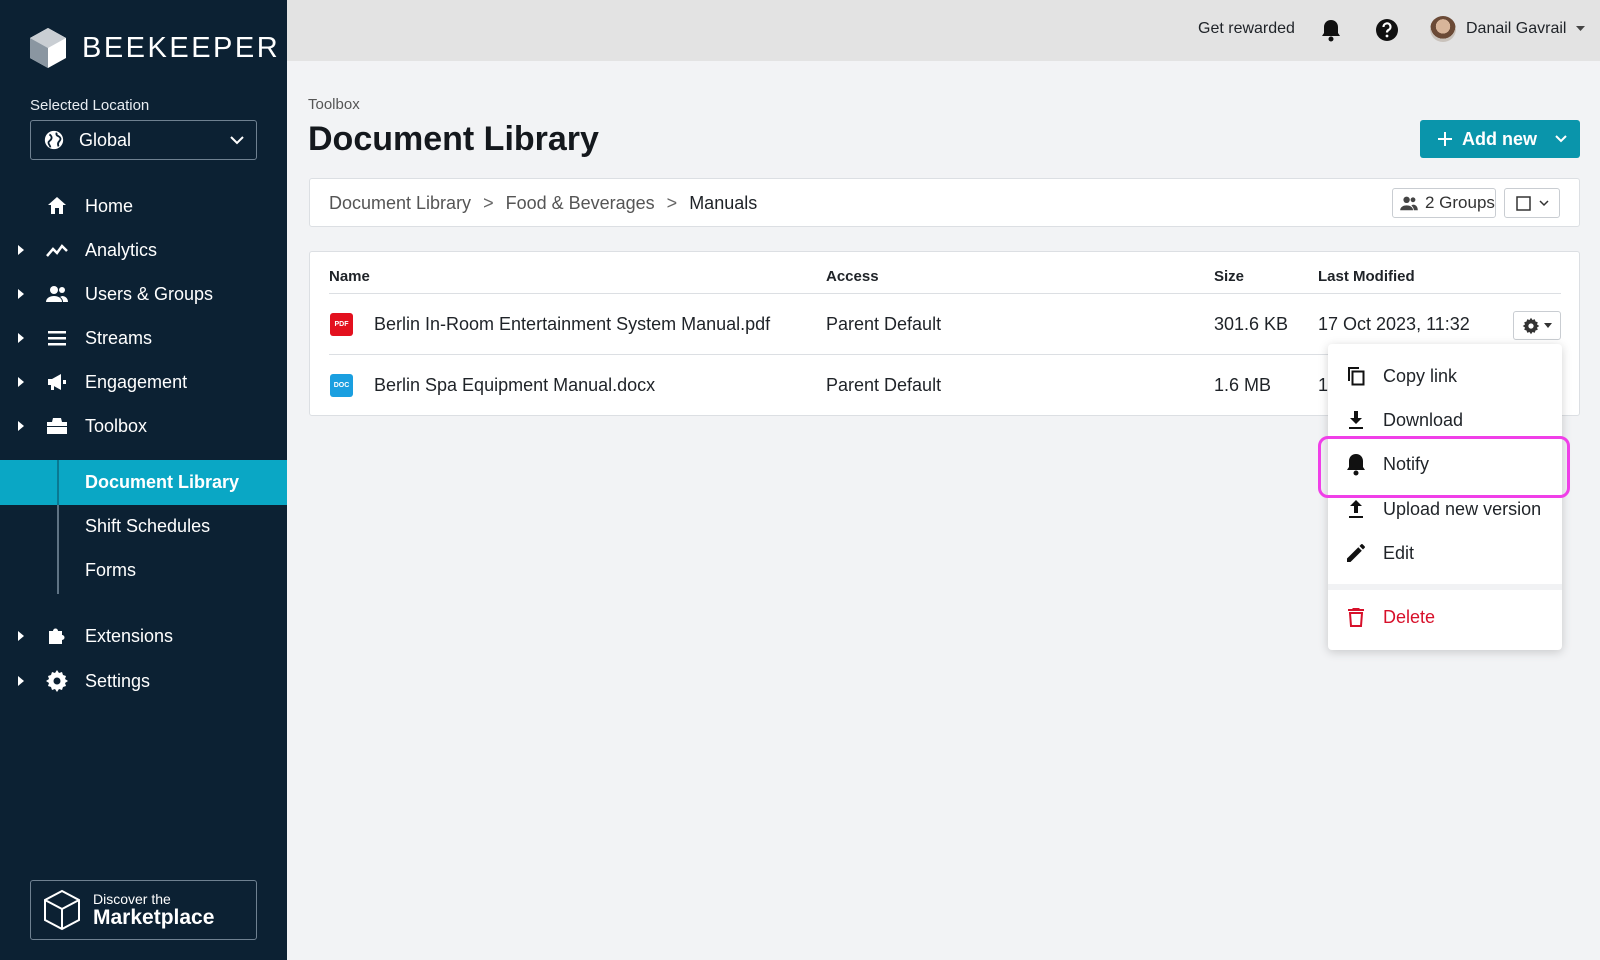 This screenshot has width=1600, height=960. What do you see at coordinates (48, 48) in the screenshot?
I see `beekeeper-logo-icon` at bounding box center [48, 48].